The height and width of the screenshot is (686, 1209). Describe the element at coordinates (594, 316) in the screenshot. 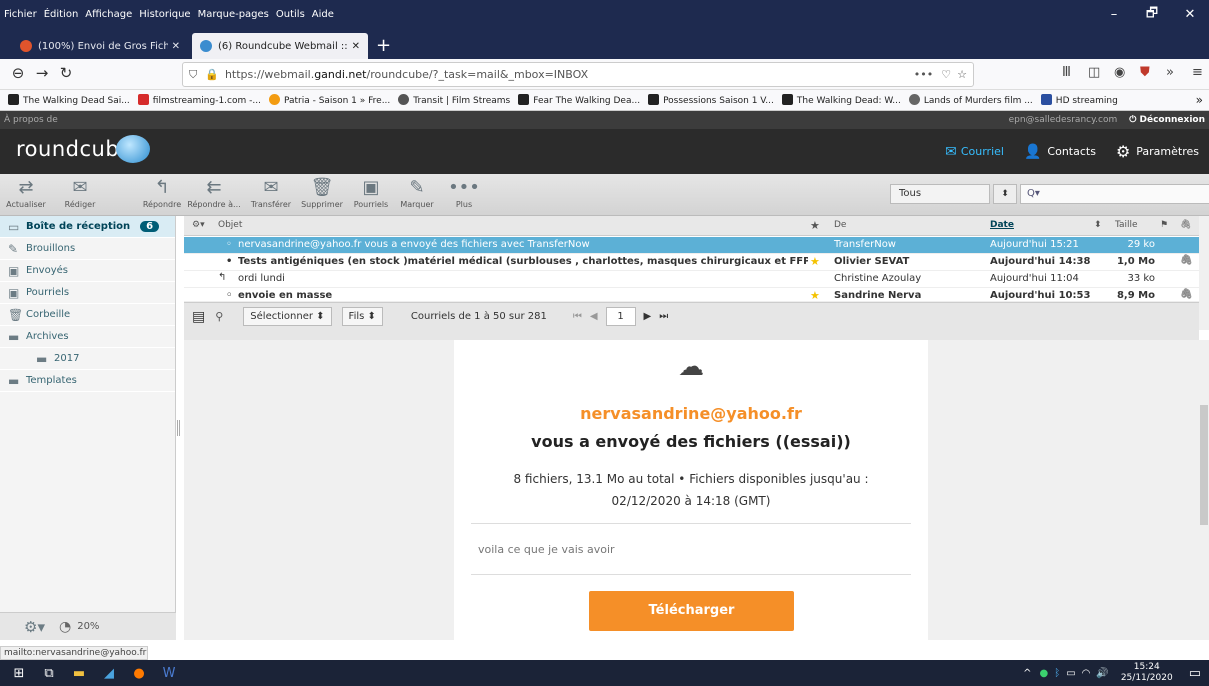

I see `prev-page-button: ◀` at that location.